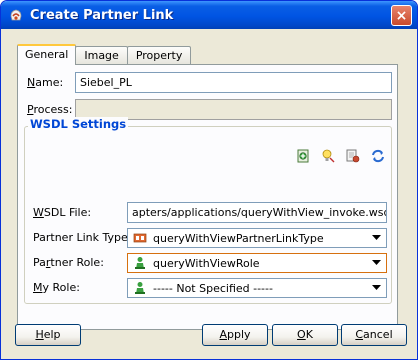  I want to click on browse-wsdl-icon, so click(353, 156).